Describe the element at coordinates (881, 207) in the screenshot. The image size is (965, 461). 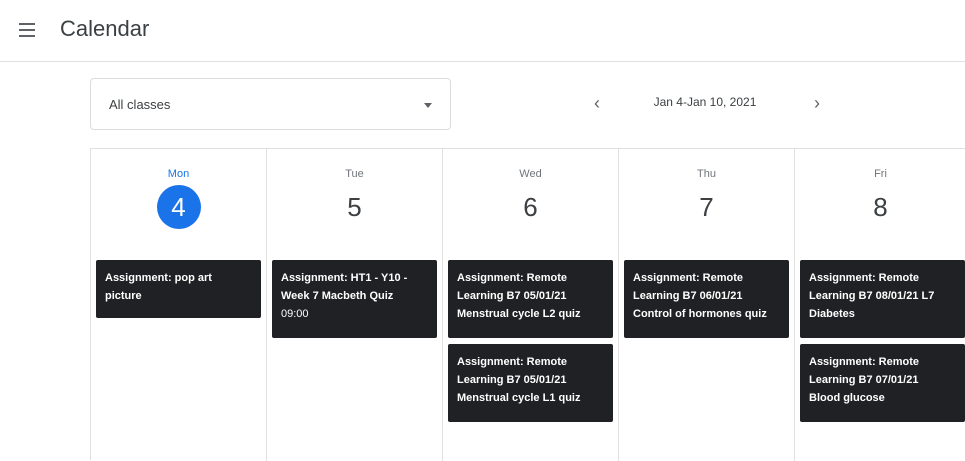
I see `day-number: 8` at that location.